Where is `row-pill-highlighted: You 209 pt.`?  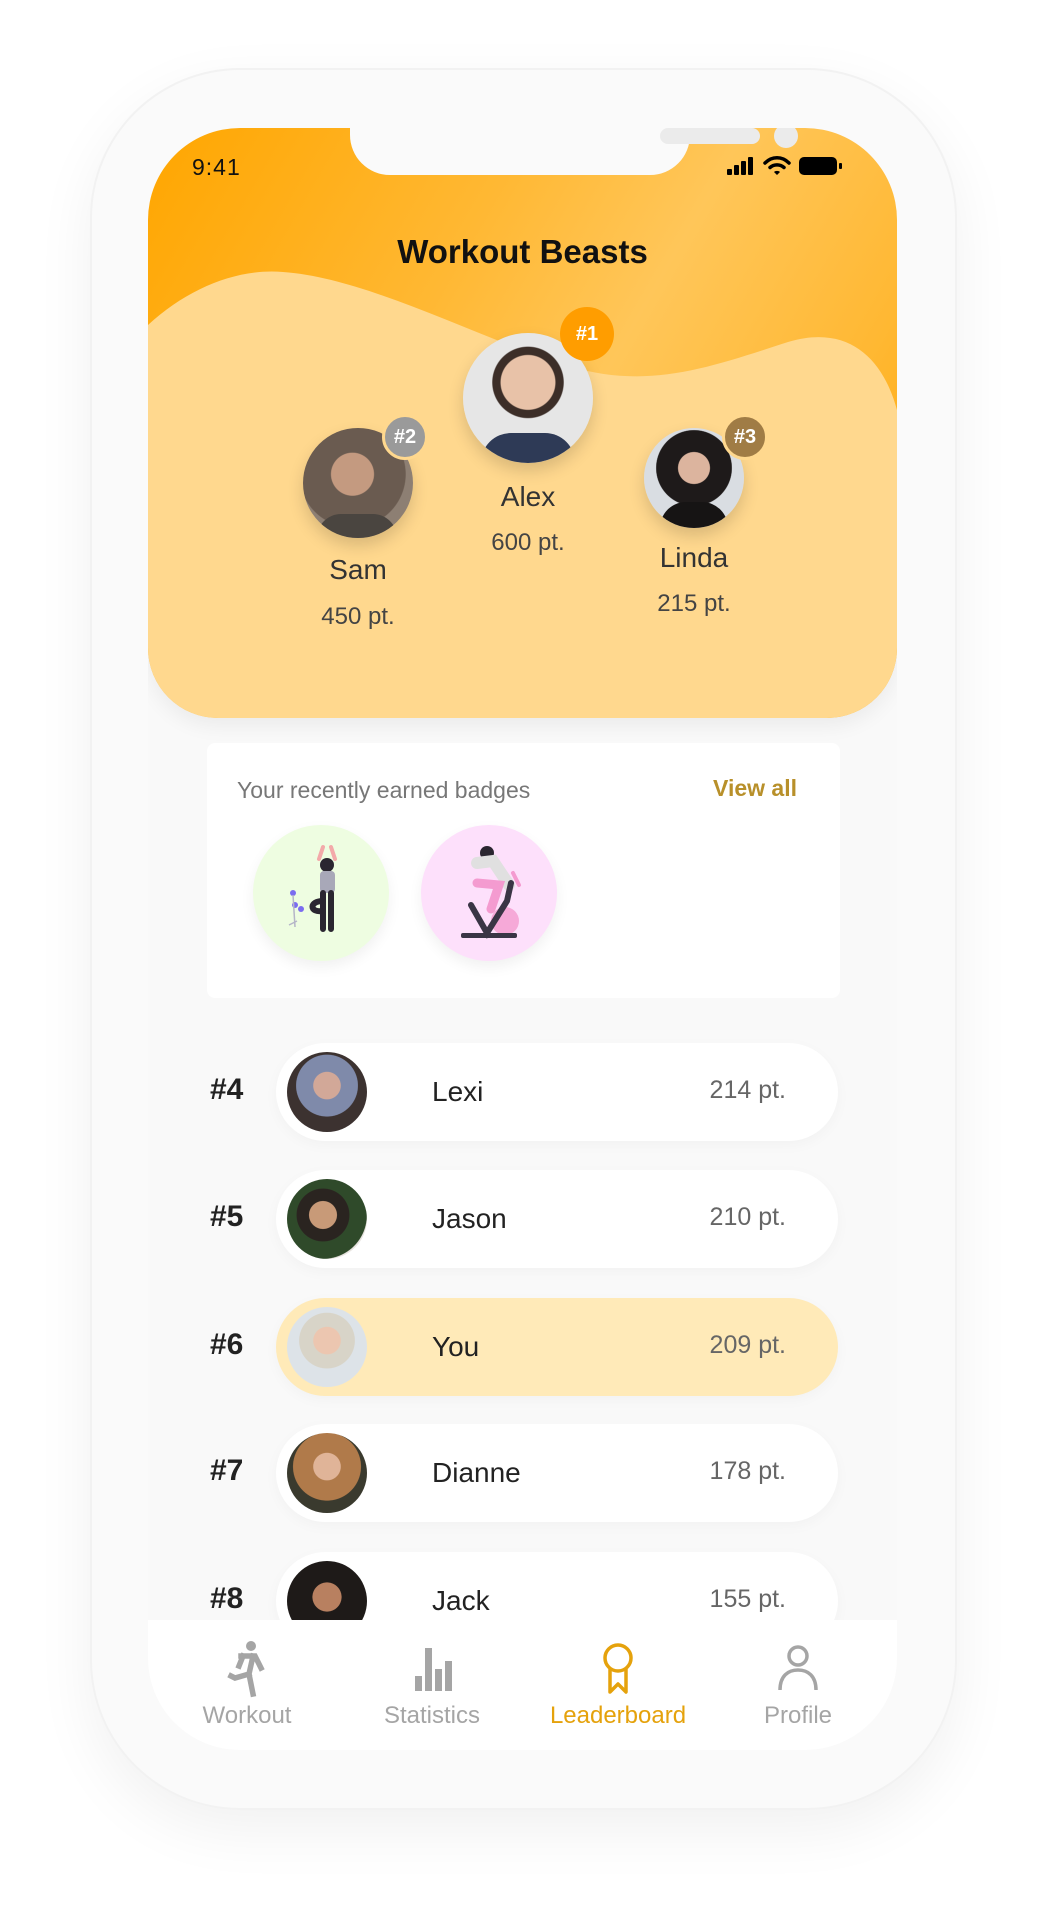 row-pill-highlighted: You 209 pt. is located at coordinates (557, 1347).